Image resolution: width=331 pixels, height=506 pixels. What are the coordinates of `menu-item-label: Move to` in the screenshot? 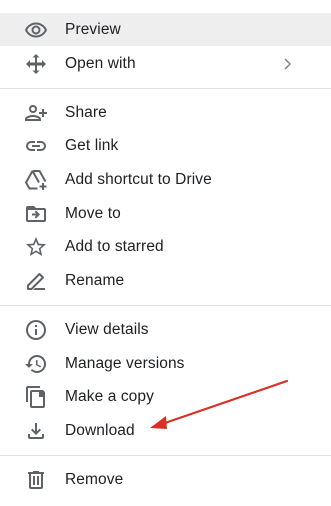 It's located at (93, 213).